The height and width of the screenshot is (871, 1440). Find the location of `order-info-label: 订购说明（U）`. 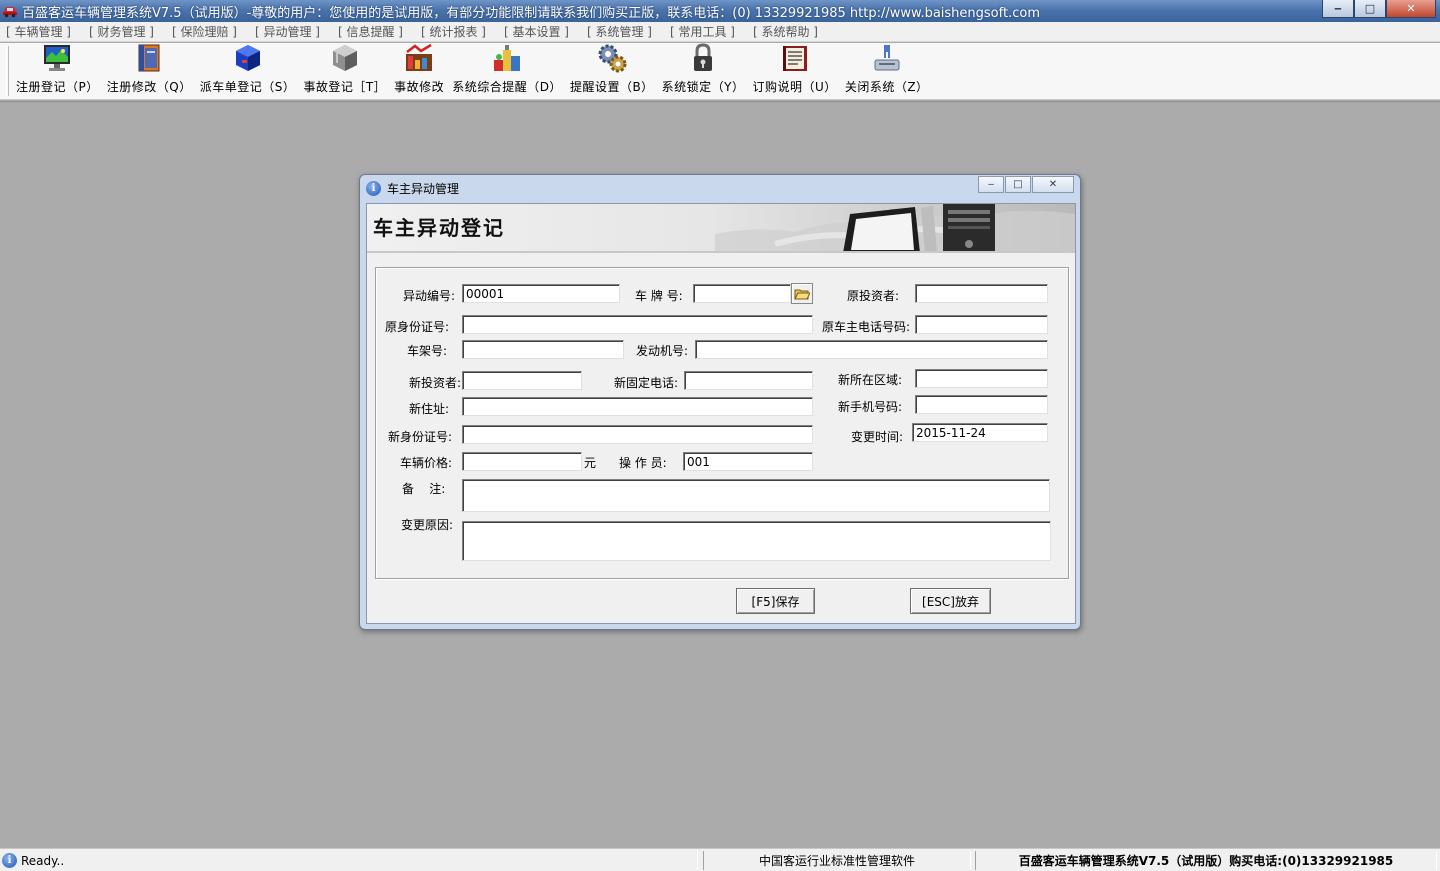

order-info-label: 订购说明（U） is located at coordinates (794, 87).